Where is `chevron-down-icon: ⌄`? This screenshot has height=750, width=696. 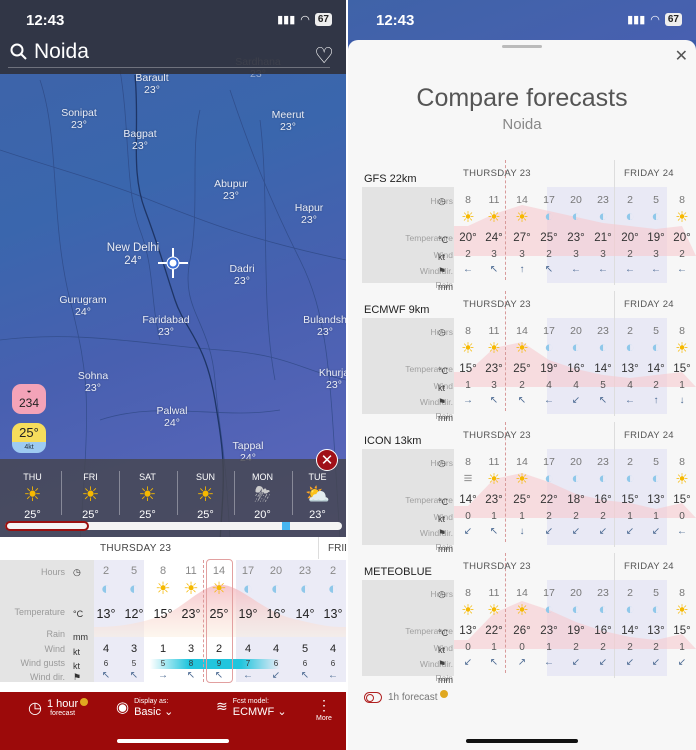 chevron-down-icon: ⌄ is located at coordinates (169, 712).